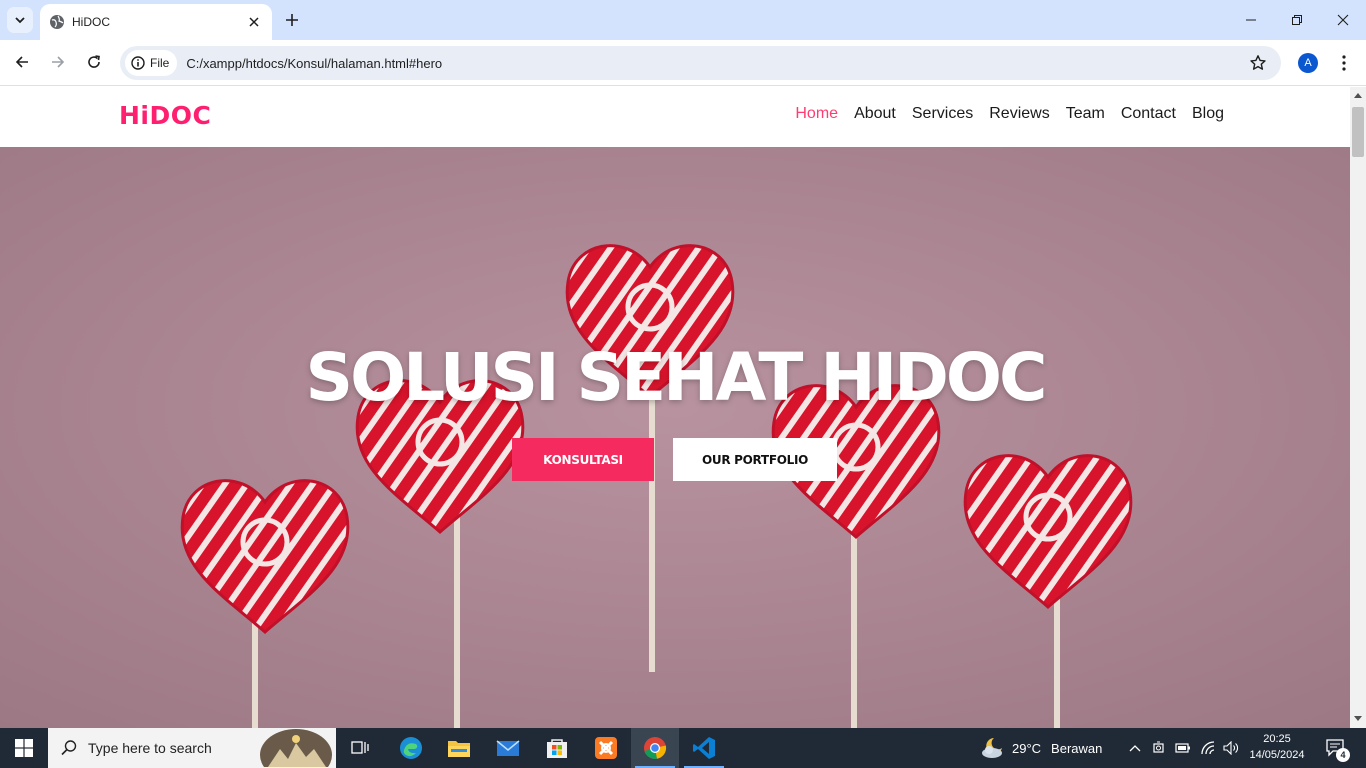 The image size is (1366, 768). I want to click on volume-button, so click(1231, 748).